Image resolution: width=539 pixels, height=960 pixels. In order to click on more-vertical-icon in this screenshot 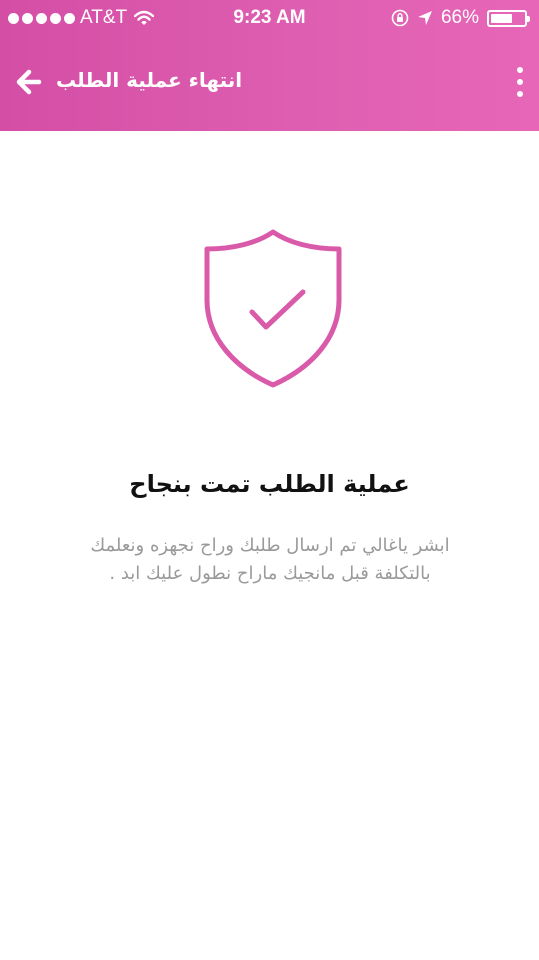, I will do `click(520, 70)`.